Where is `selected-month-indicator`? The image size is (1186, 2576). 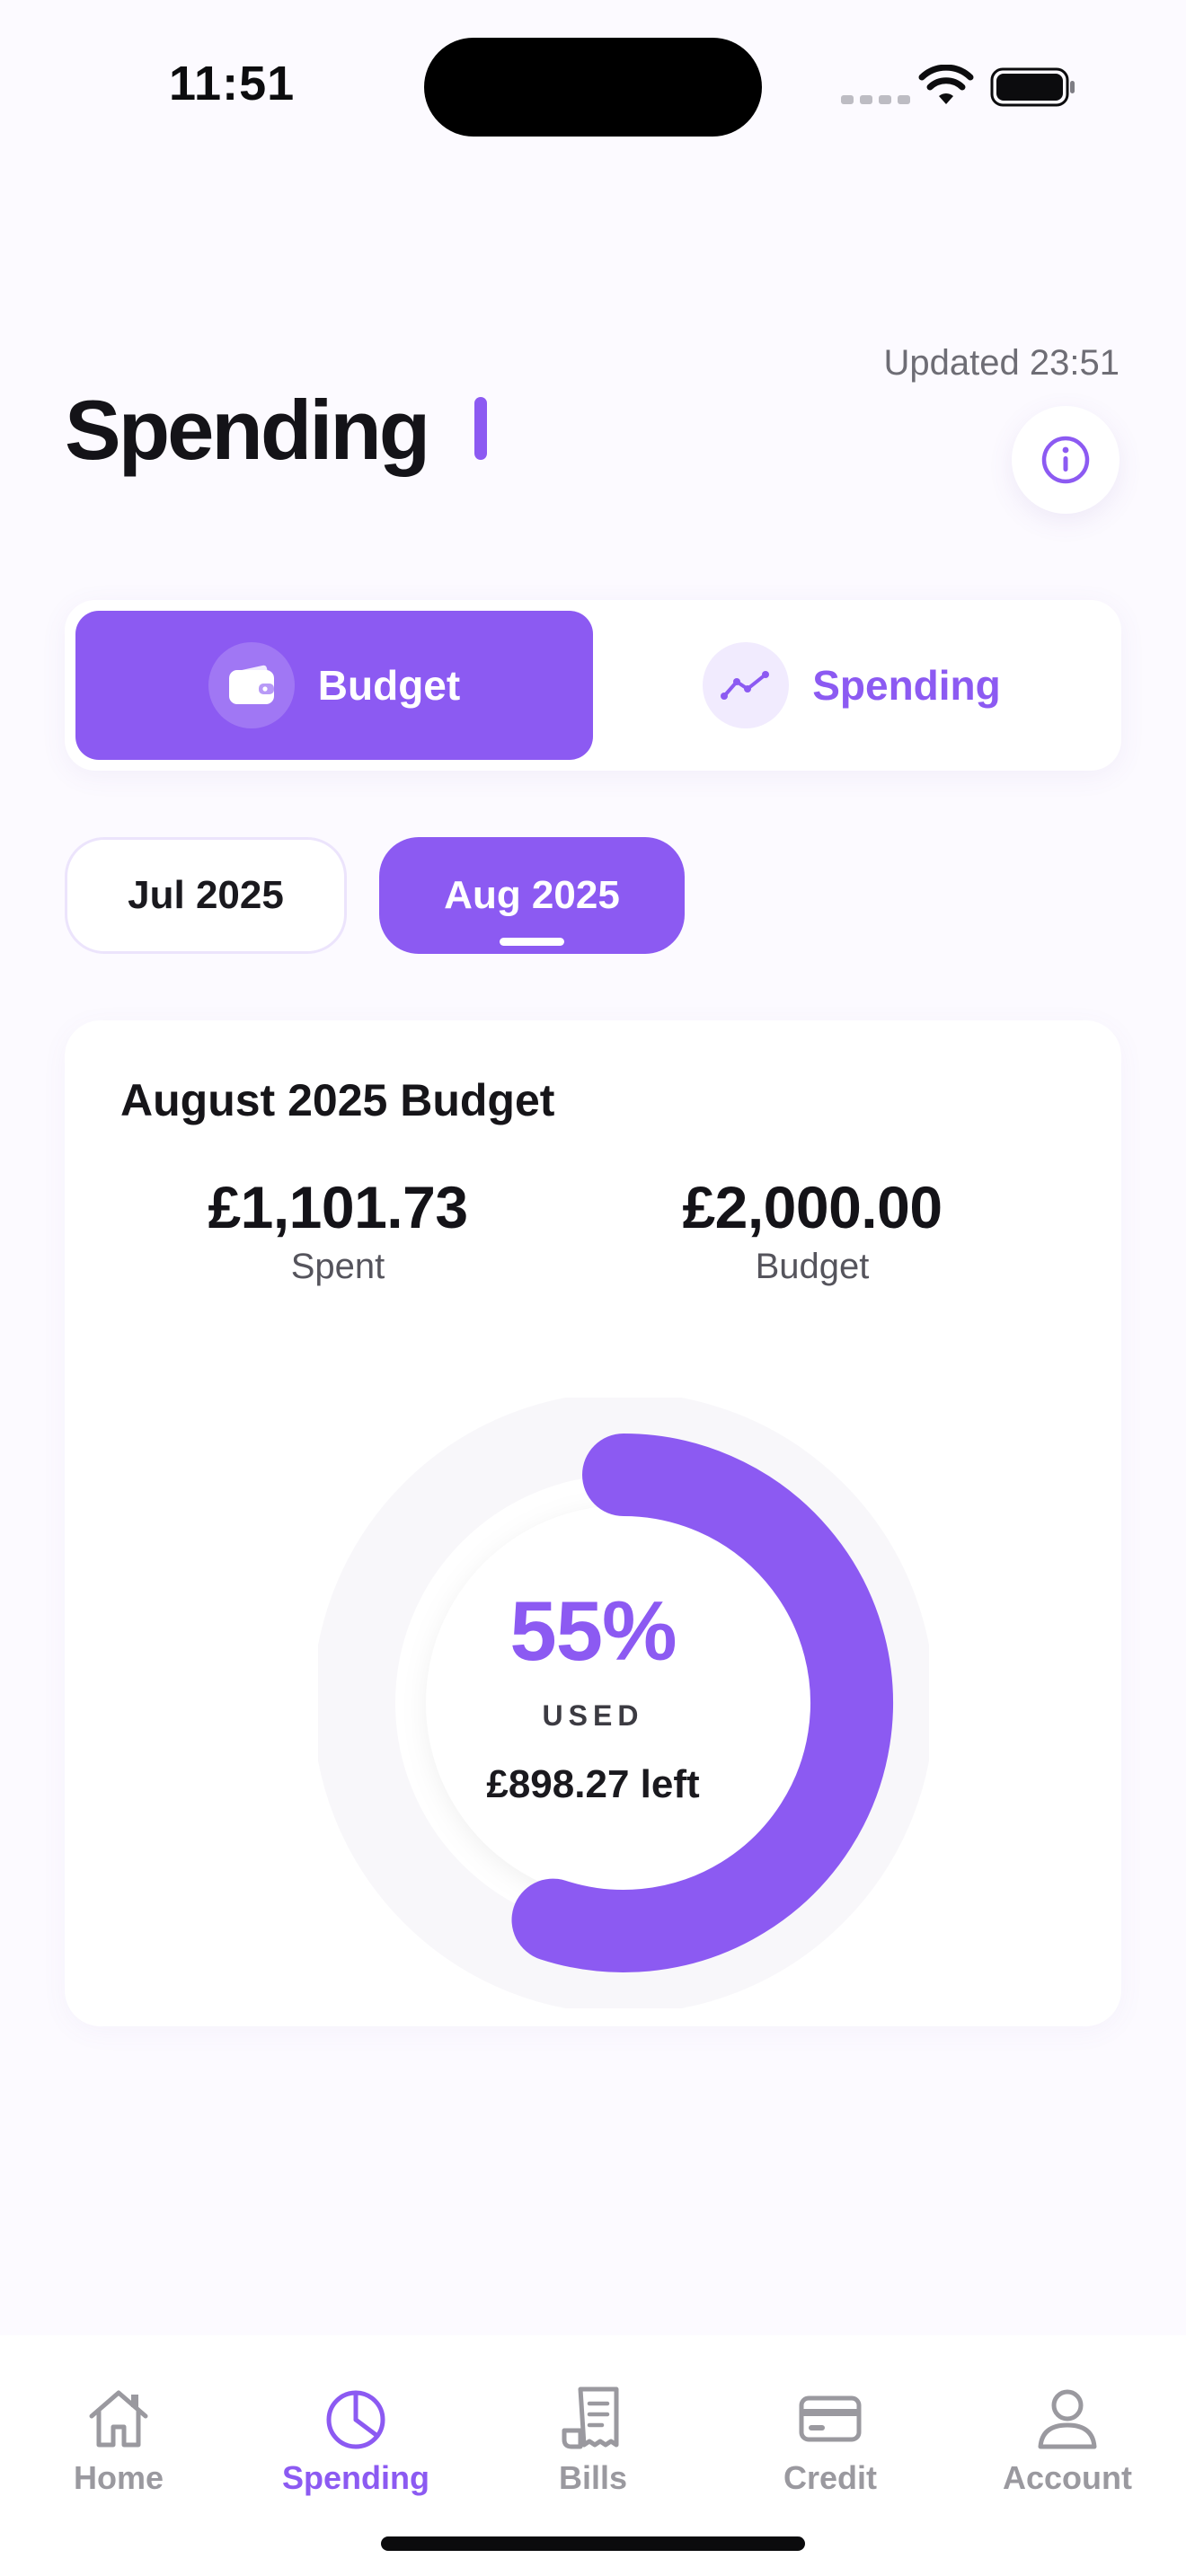
selected-month-indicator is located at coordinates (532, 942).